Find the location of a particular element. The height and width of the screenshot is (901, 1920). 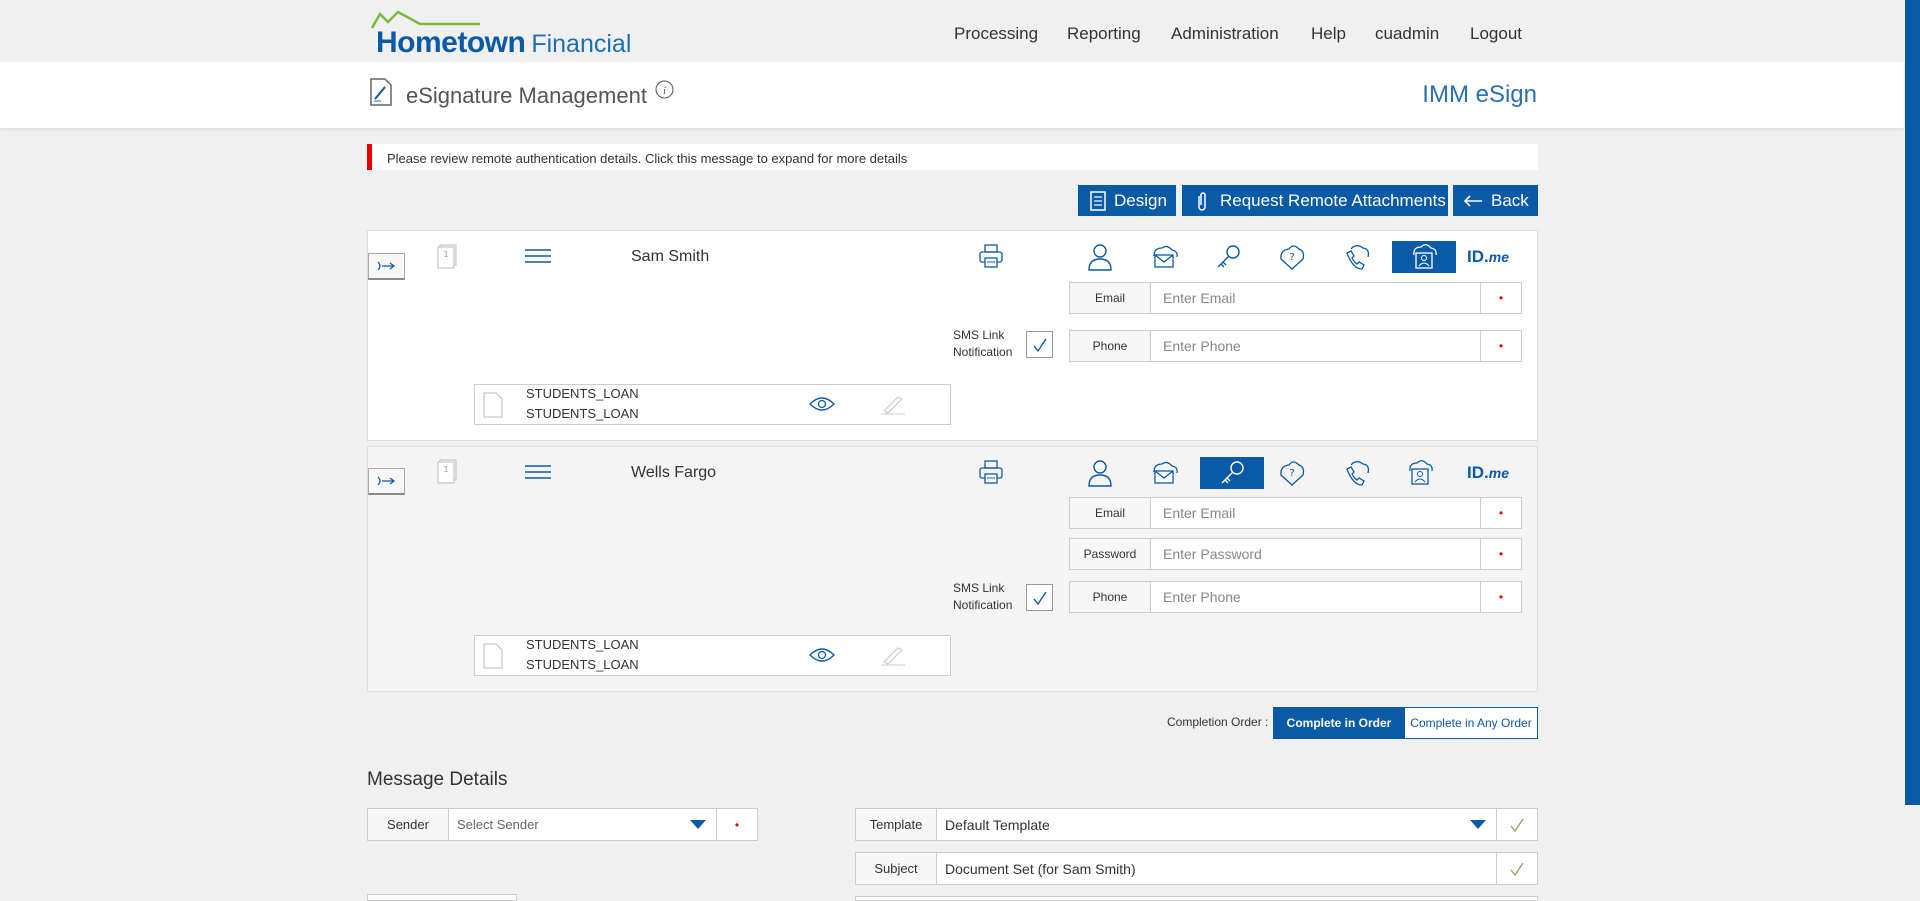

sender-value: Select Sender is located at coordinates (498, 824).